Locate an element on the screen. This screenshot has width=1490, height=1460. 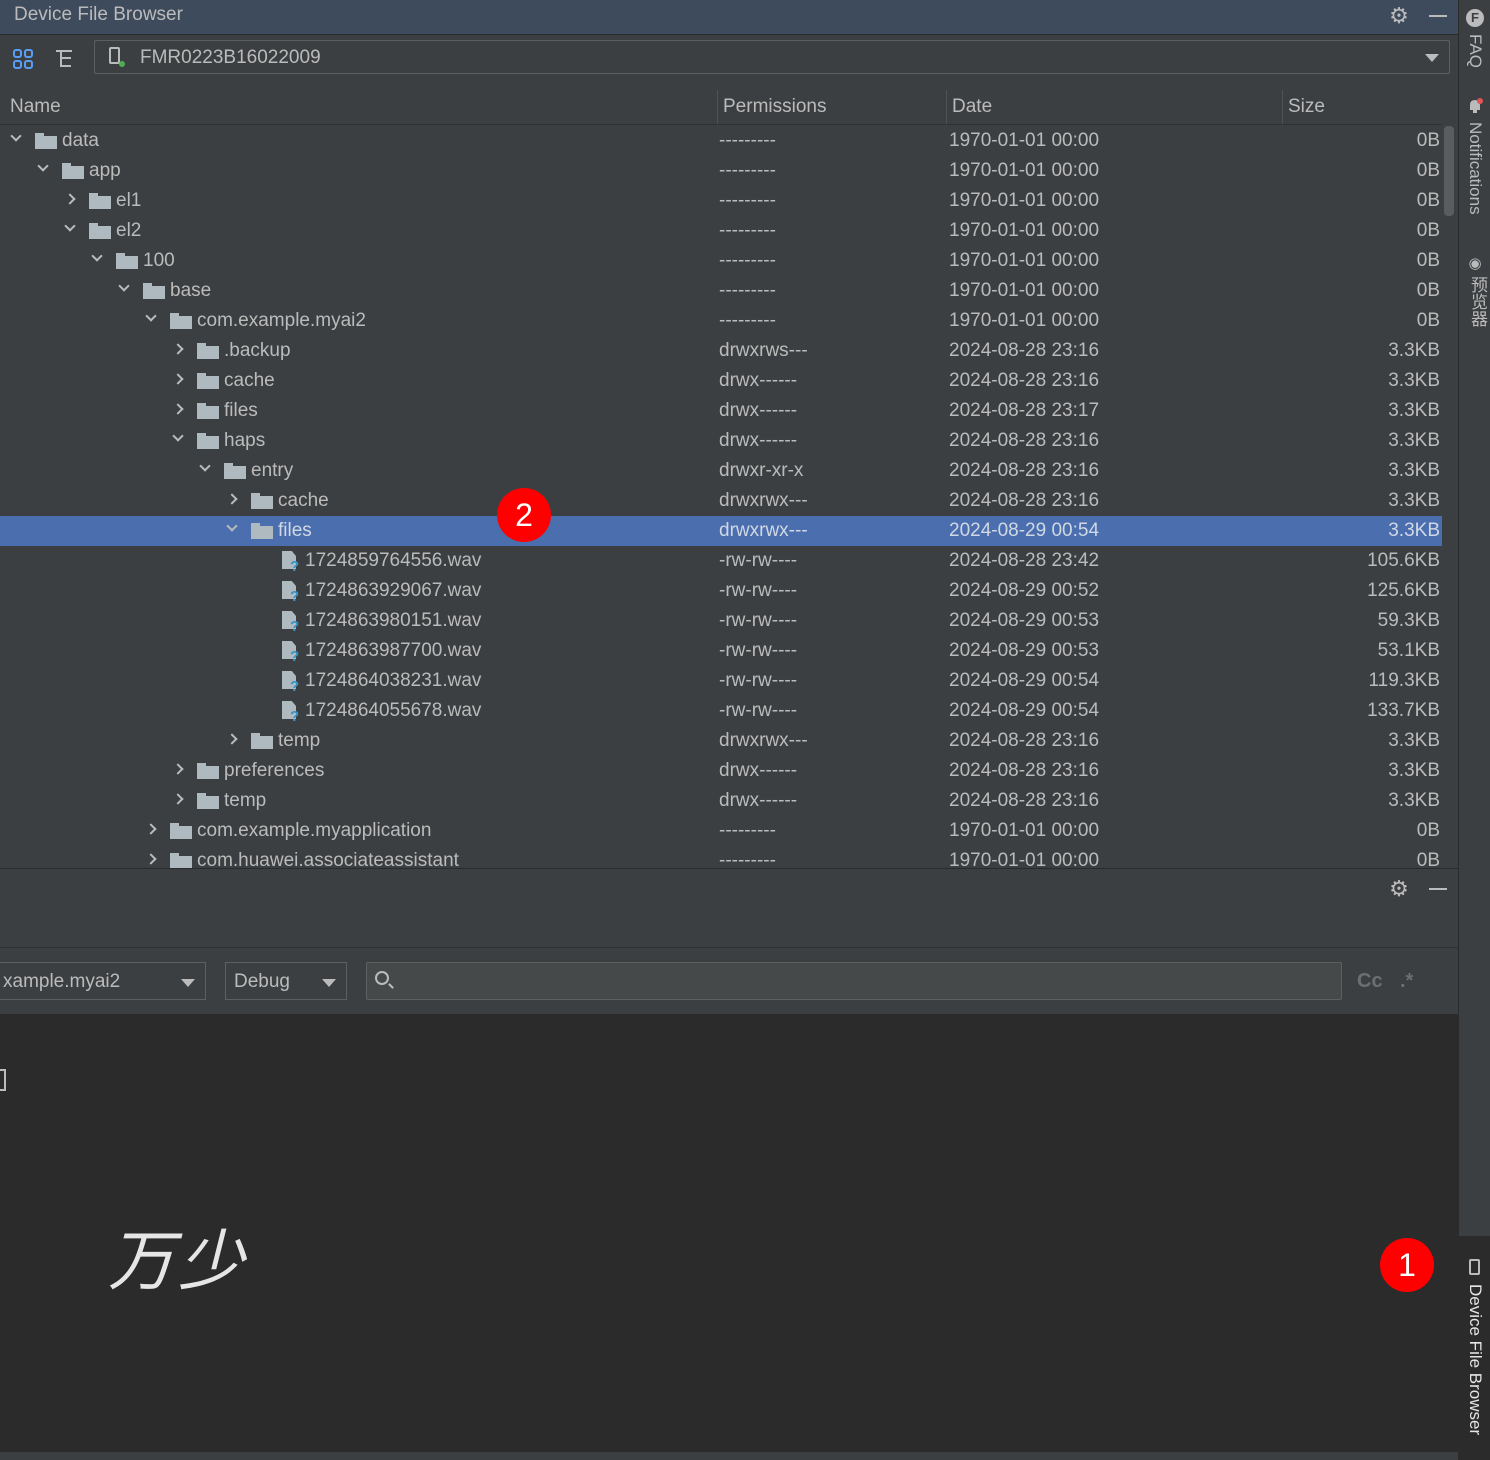
row-size: 59.3KB is located at coordinates (1408, 620).